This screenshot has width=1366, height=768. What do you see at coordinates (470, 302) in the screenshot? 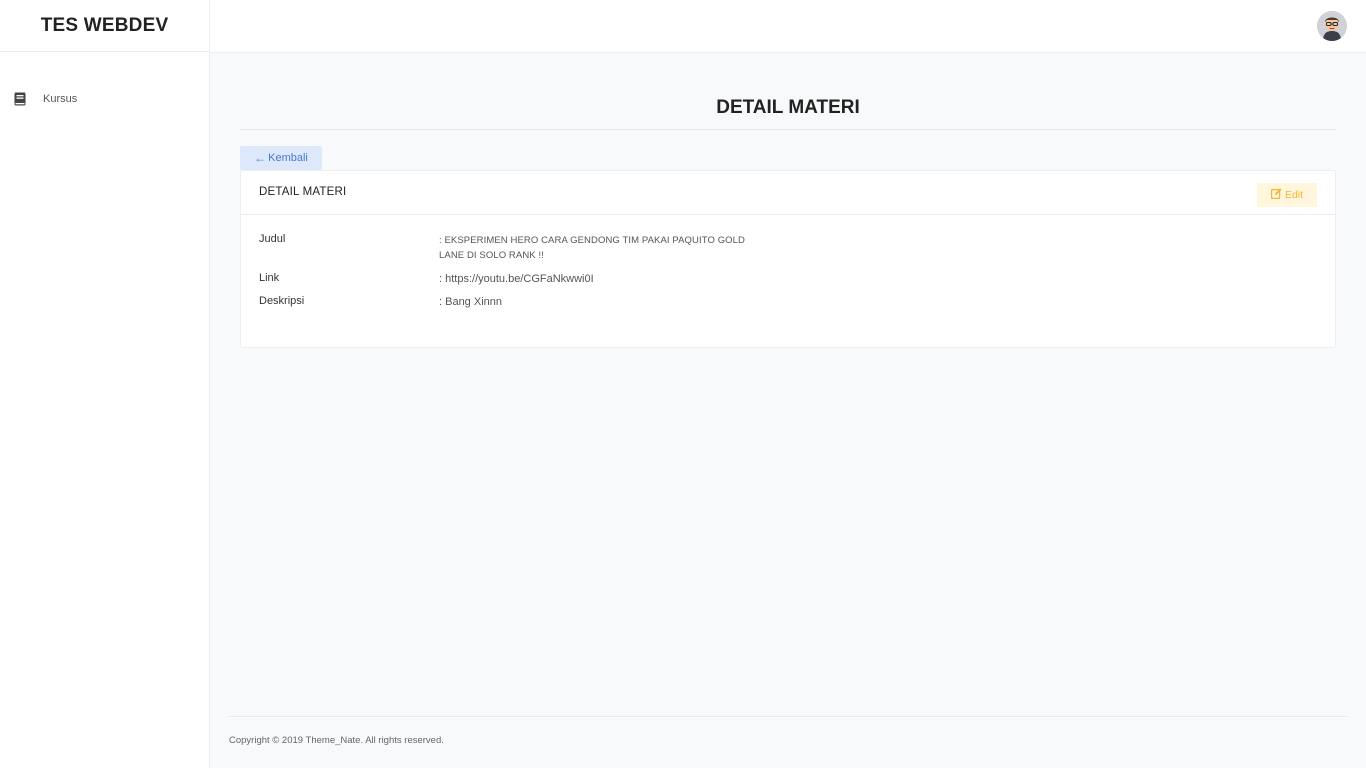
I see `field-value: : Bang Xinnn` at bounding box center [470, 302].